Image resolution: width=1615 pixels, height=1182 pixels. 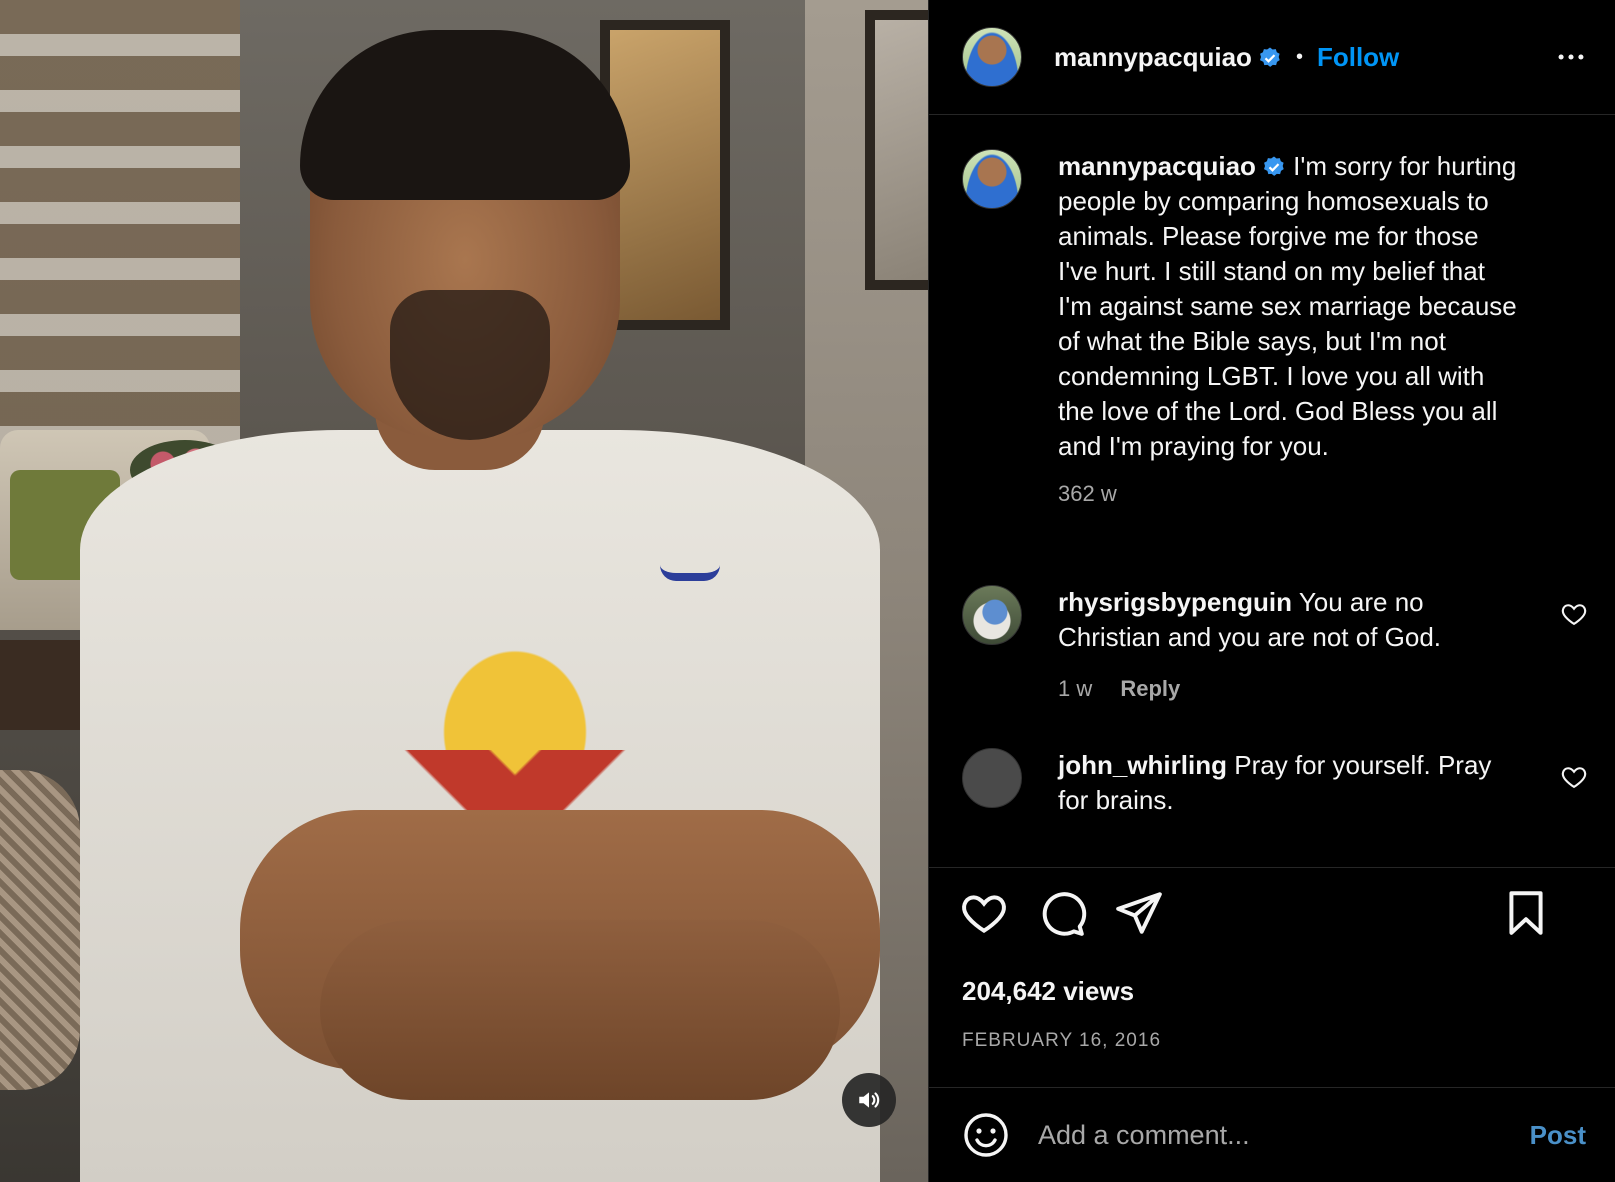 I want to click on commenter-username: john_whirling, so click(x=1142, y=765).